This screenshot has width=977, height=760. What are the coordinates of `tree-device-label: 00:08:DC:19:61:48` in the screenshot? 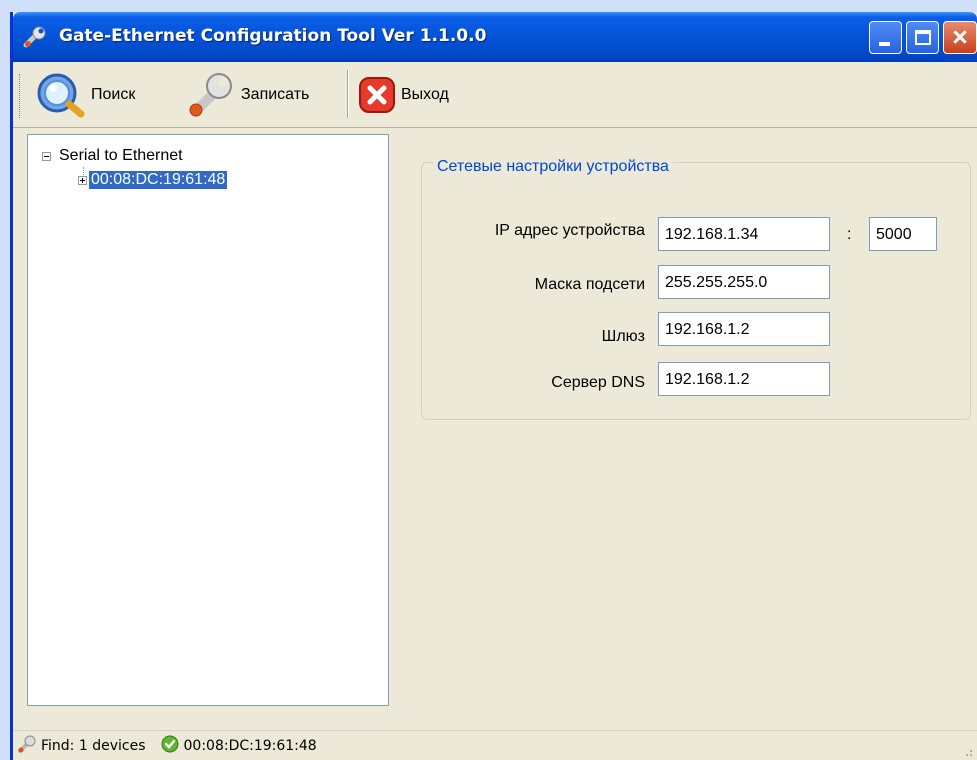 It's located at (158, 180).